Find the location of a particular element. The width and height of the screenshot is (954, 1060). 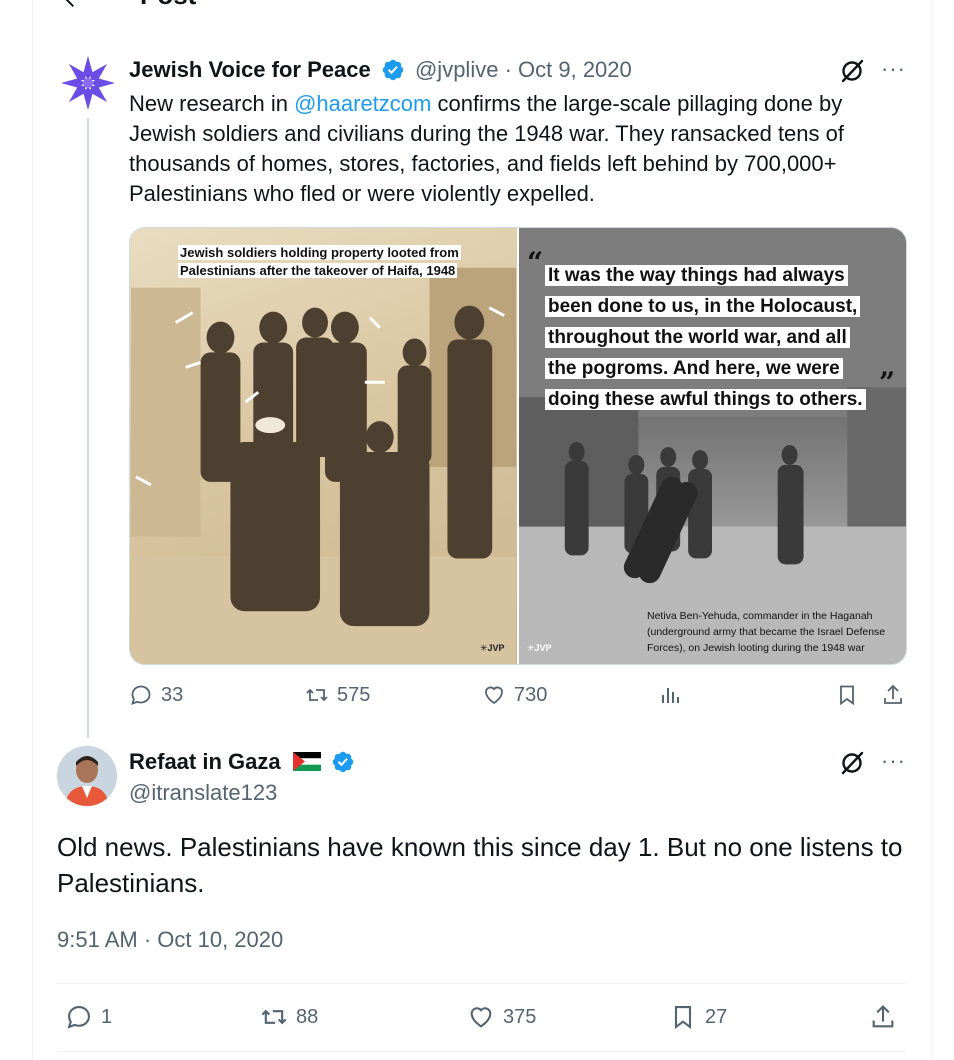

back-arrow-icon is located at coordinates (72, 5).